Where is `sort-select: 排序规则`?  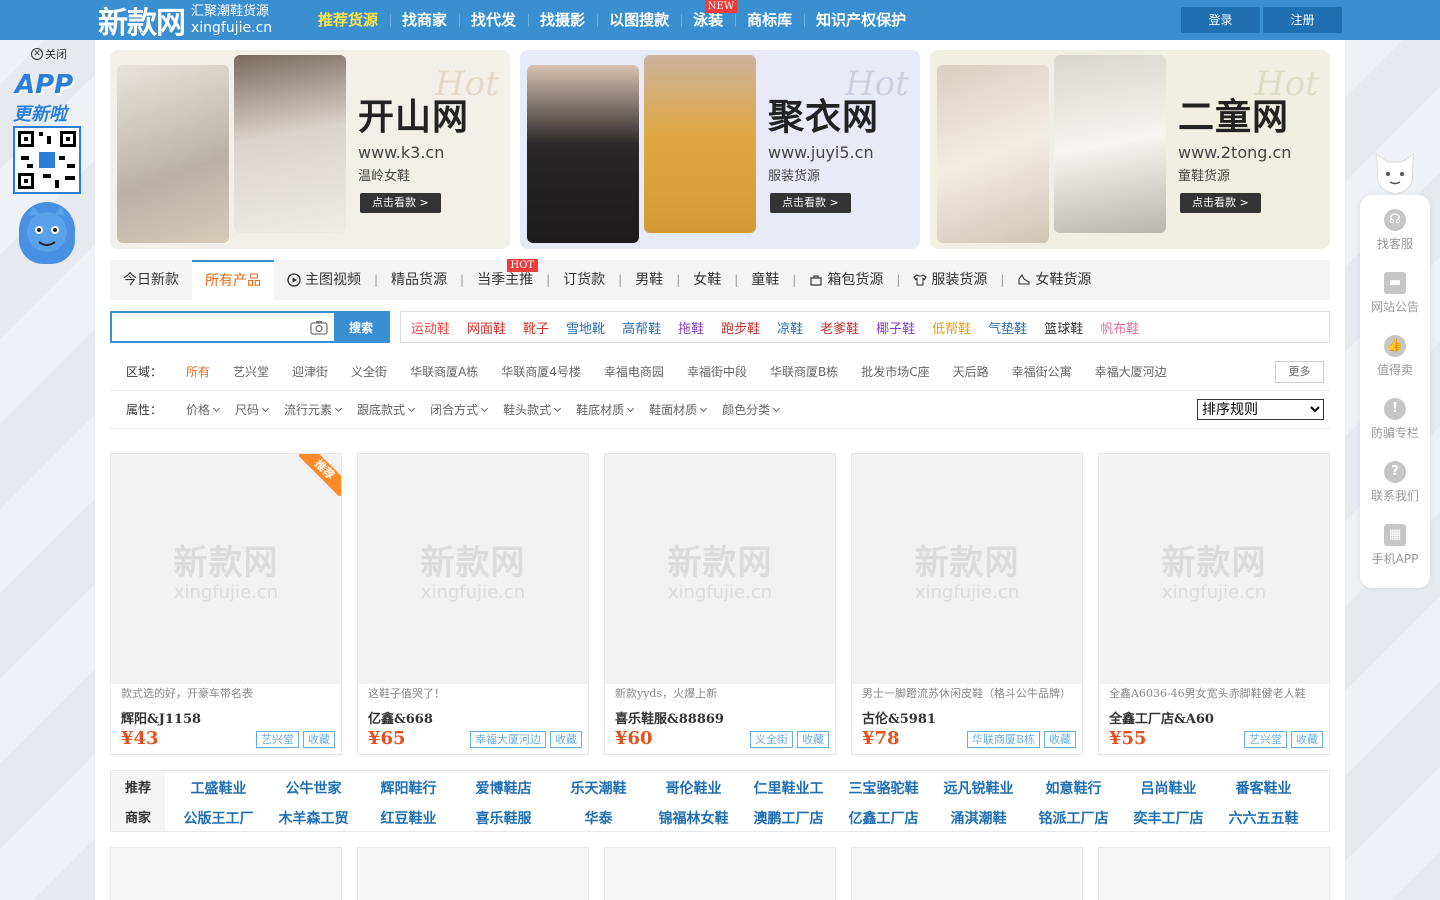 sort-select: 排序规则 is located at coordinates (1260, 409).